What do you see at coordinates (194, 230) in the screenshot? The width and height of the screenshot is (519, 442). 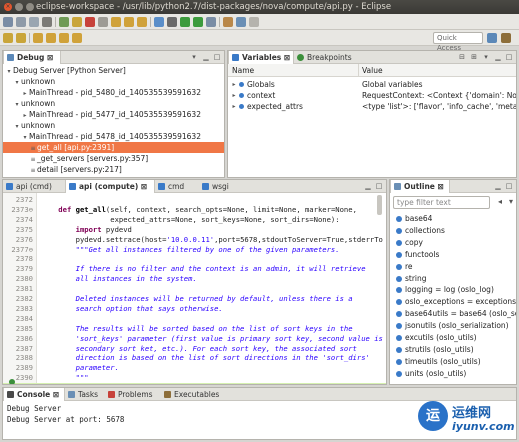 I see `code-line: 2375 import pydevd` at bounding box center [194, 230].